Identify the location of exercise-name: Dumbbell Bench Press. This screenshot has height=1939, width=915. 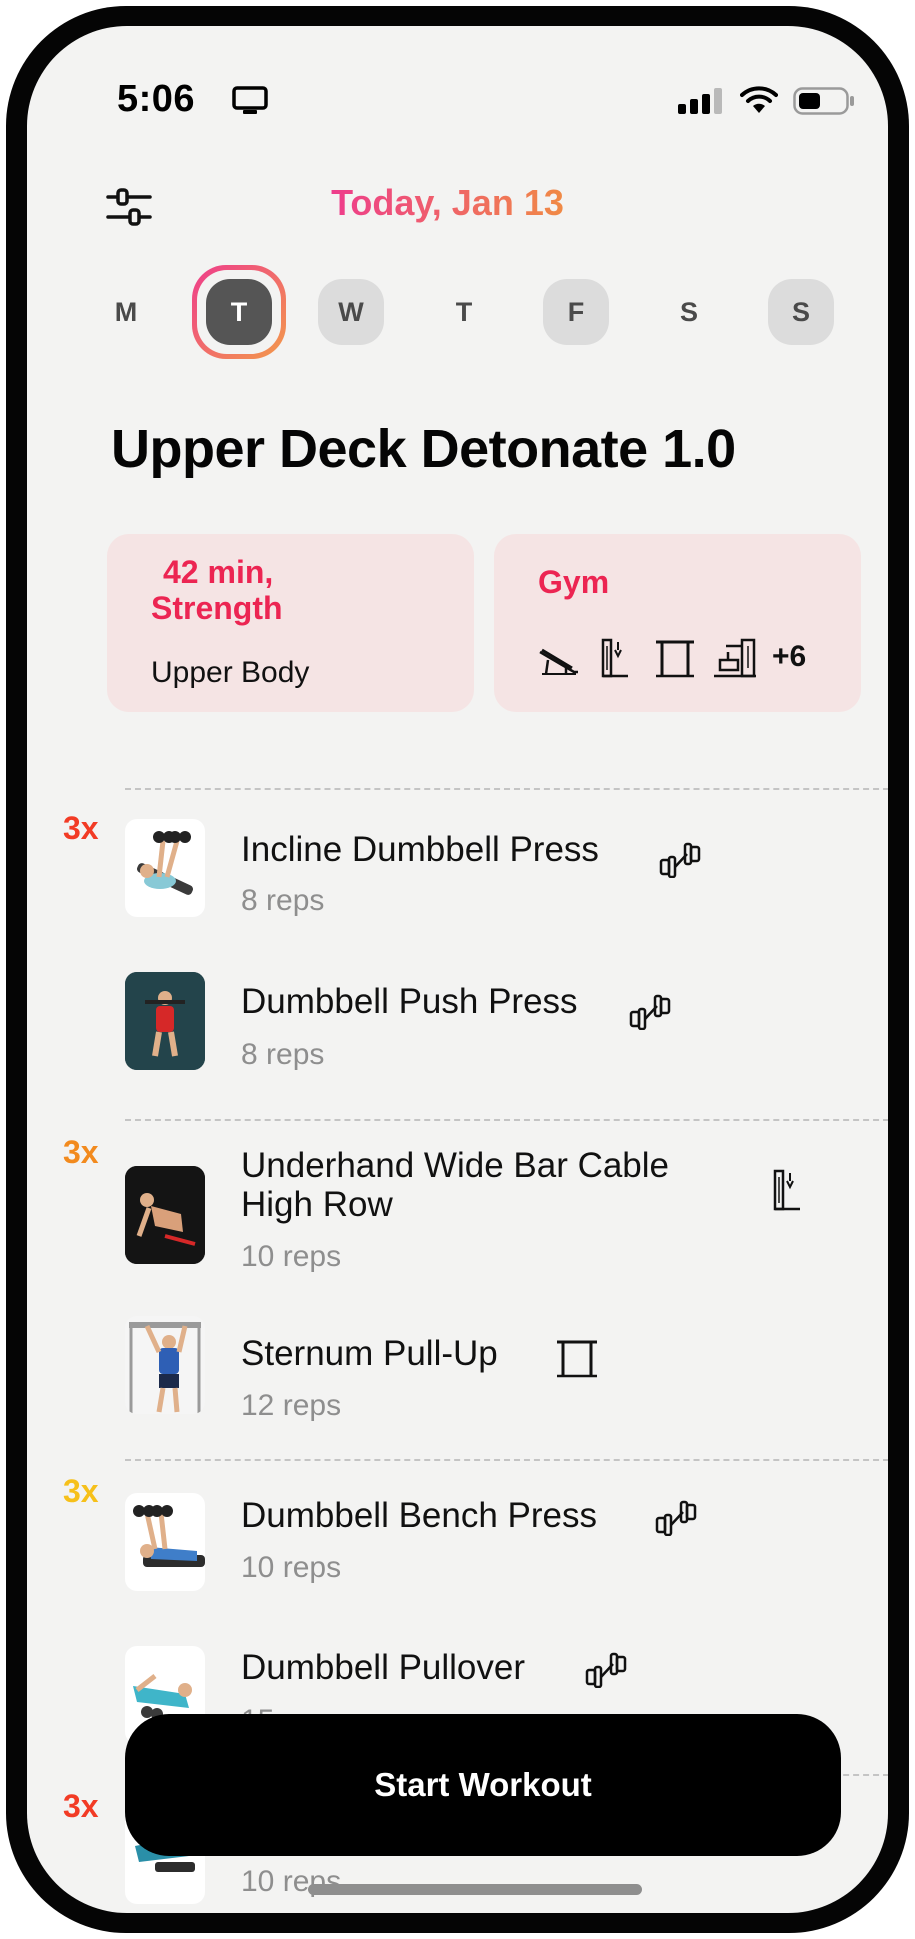
(419, 1516).